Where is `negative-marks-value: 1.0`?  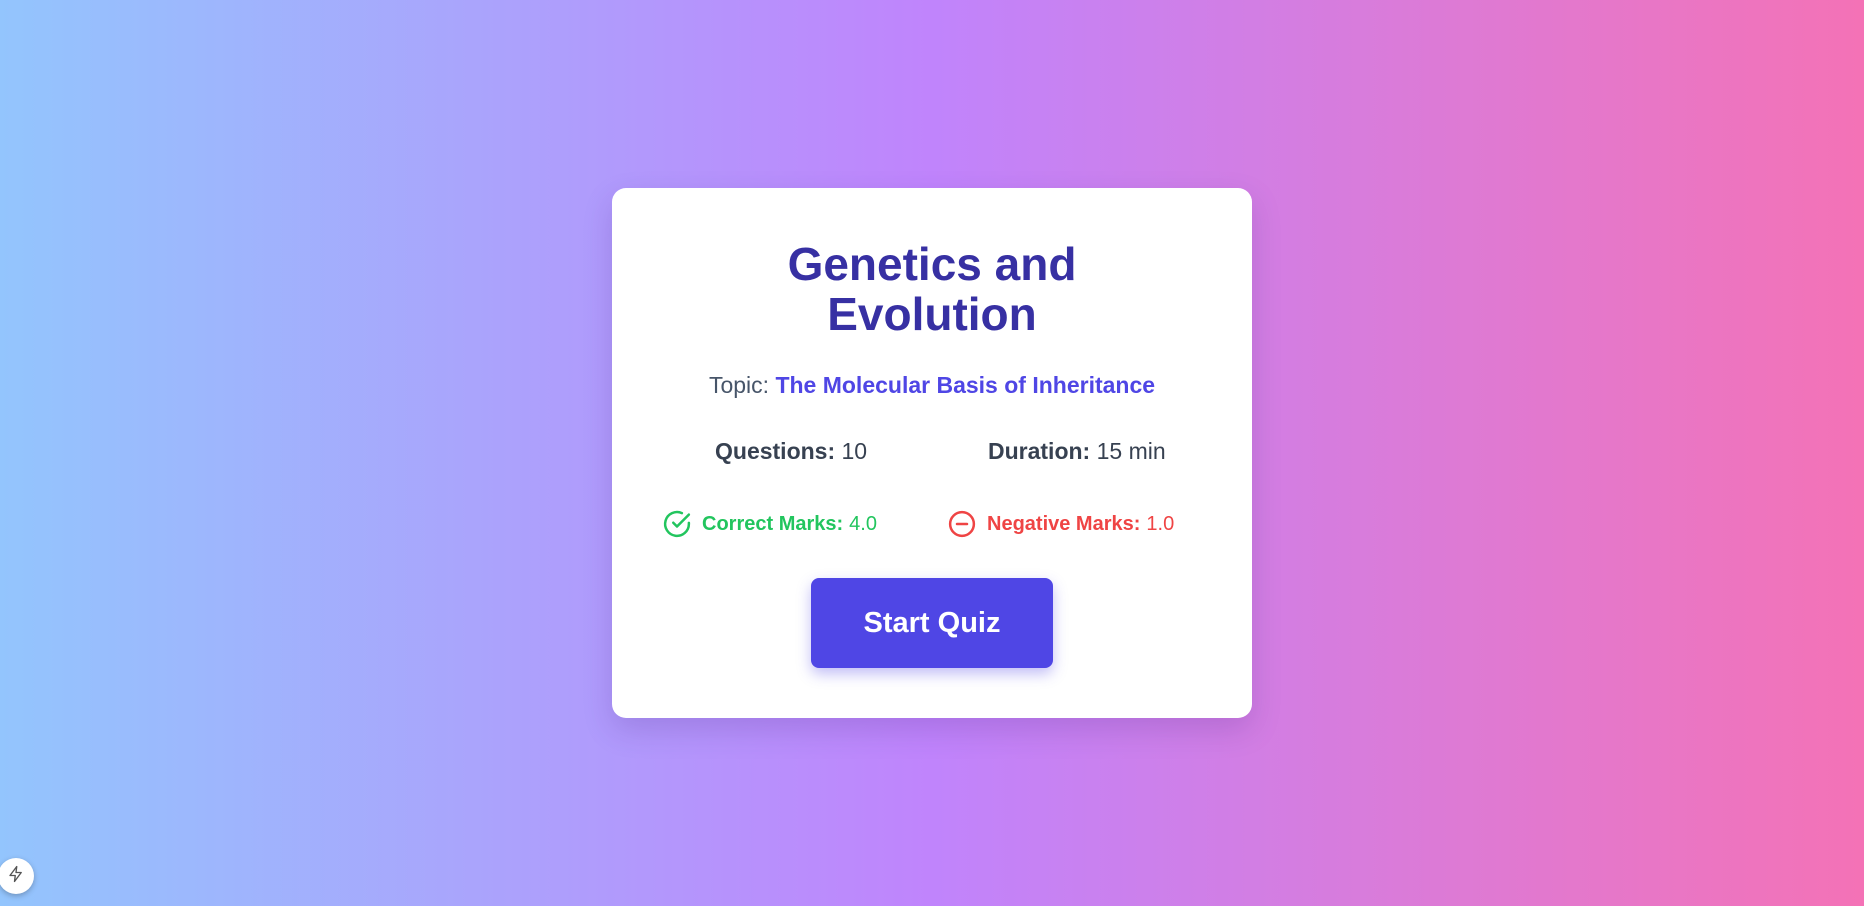
negative-marks-value: 1.0 is located at coordinates (1160, 523).